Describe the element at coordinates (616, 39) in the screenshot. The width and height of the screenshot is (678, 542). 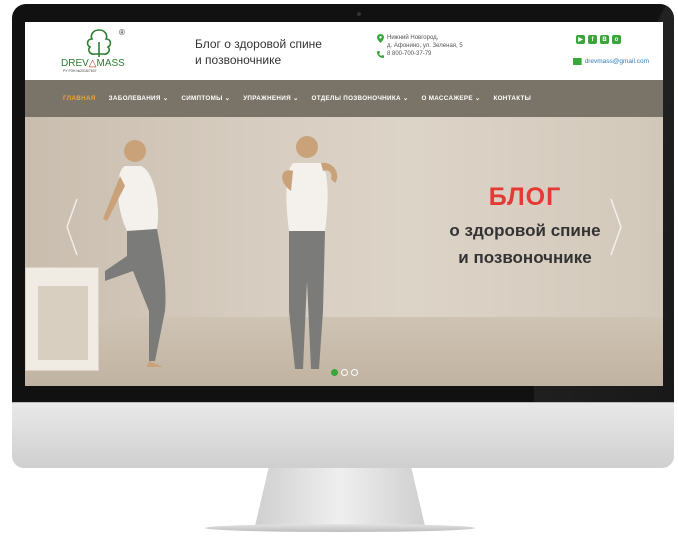
I see `ok-icon: о` at that location.